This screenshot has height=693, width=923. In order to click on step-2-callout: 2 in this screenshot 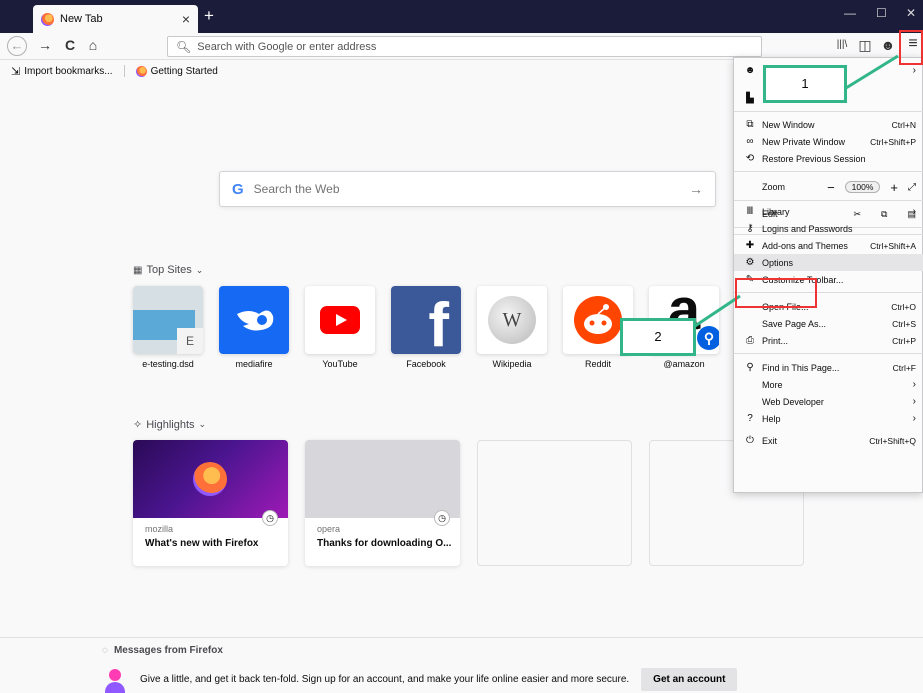, I will do `click(658, 337)`.